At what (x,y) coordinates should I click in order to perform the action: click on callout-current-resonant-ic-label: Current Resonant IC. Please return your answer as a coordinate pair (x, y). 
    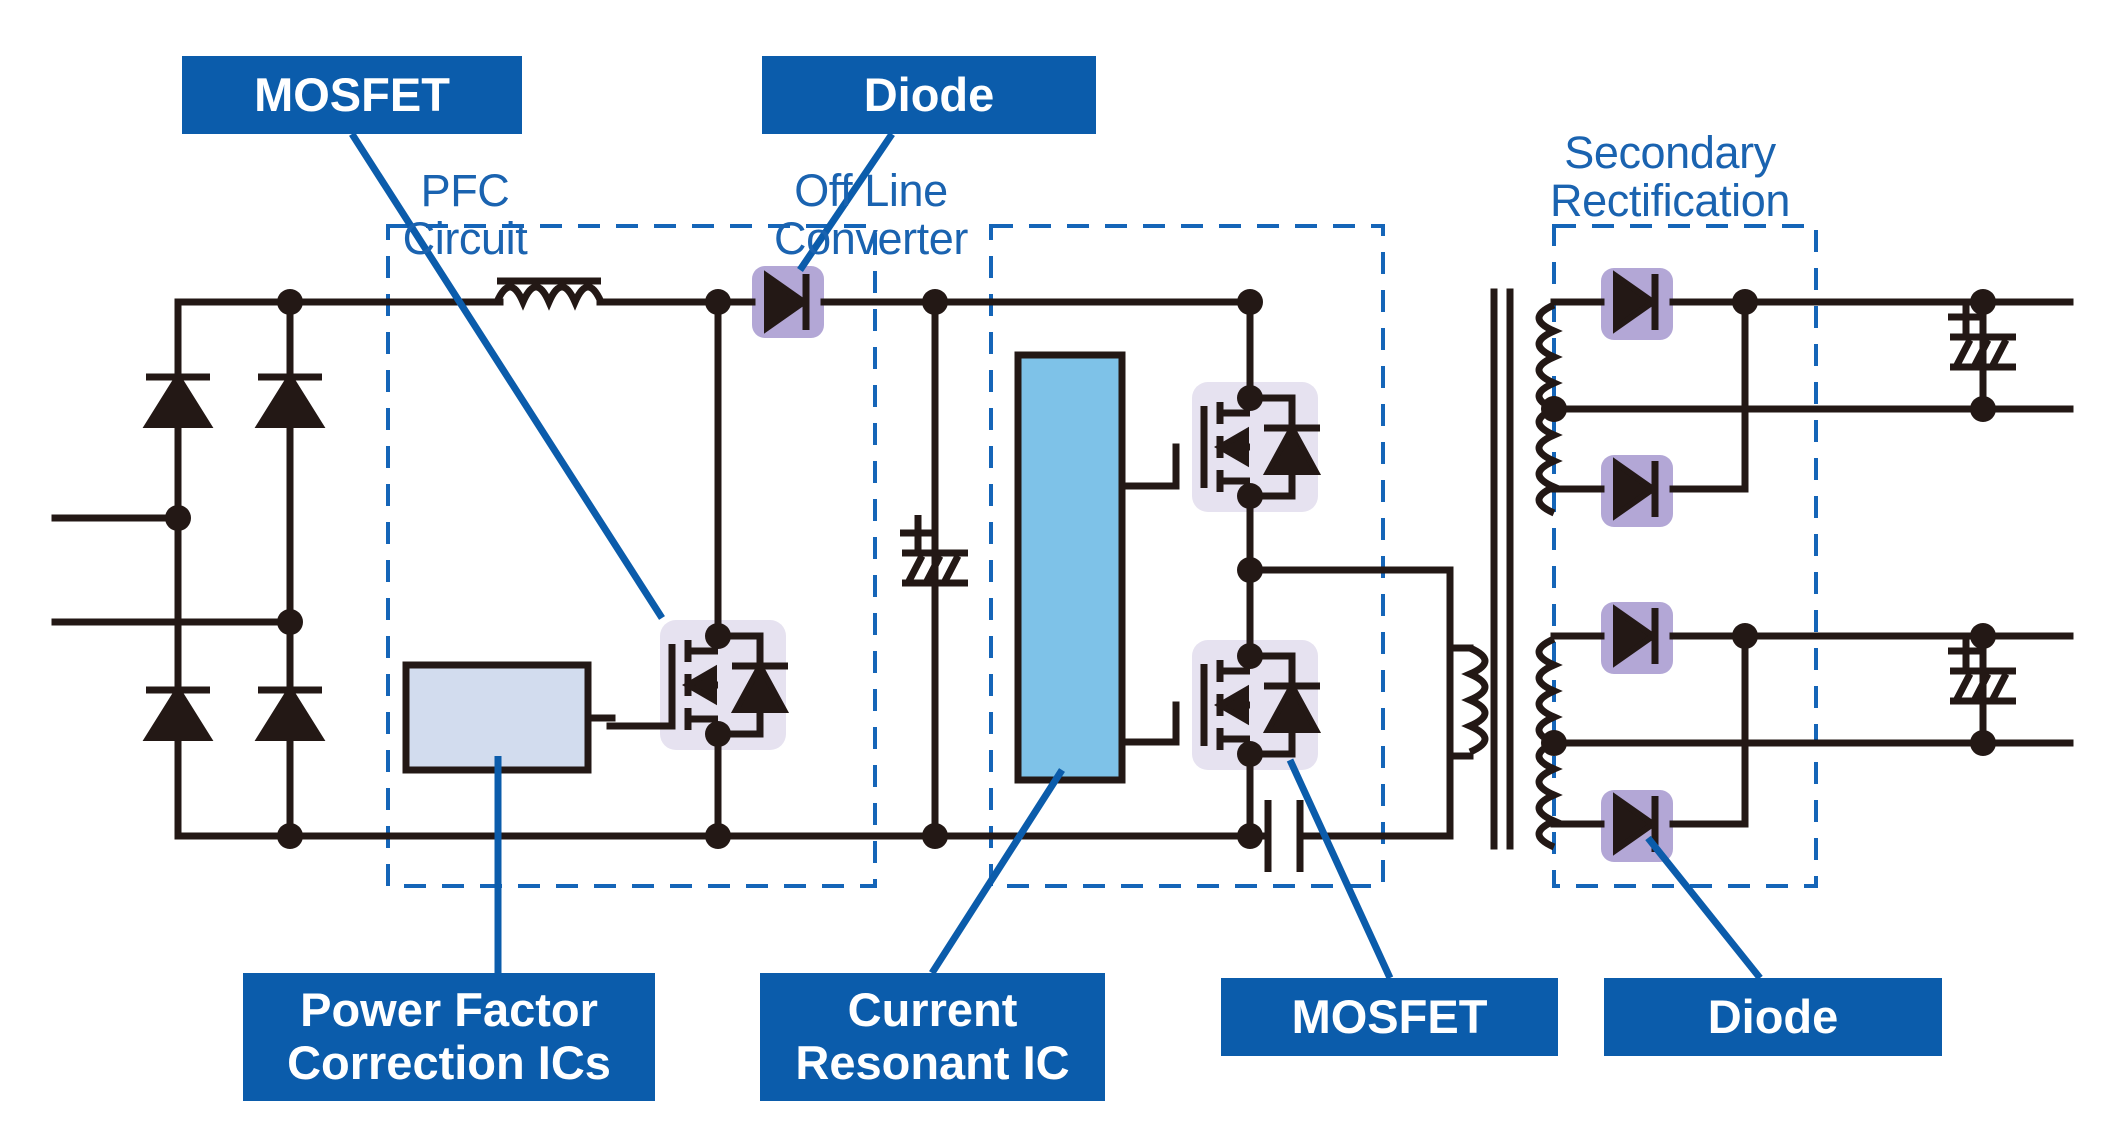
    Looking at the image, I should click on (932, 1036).